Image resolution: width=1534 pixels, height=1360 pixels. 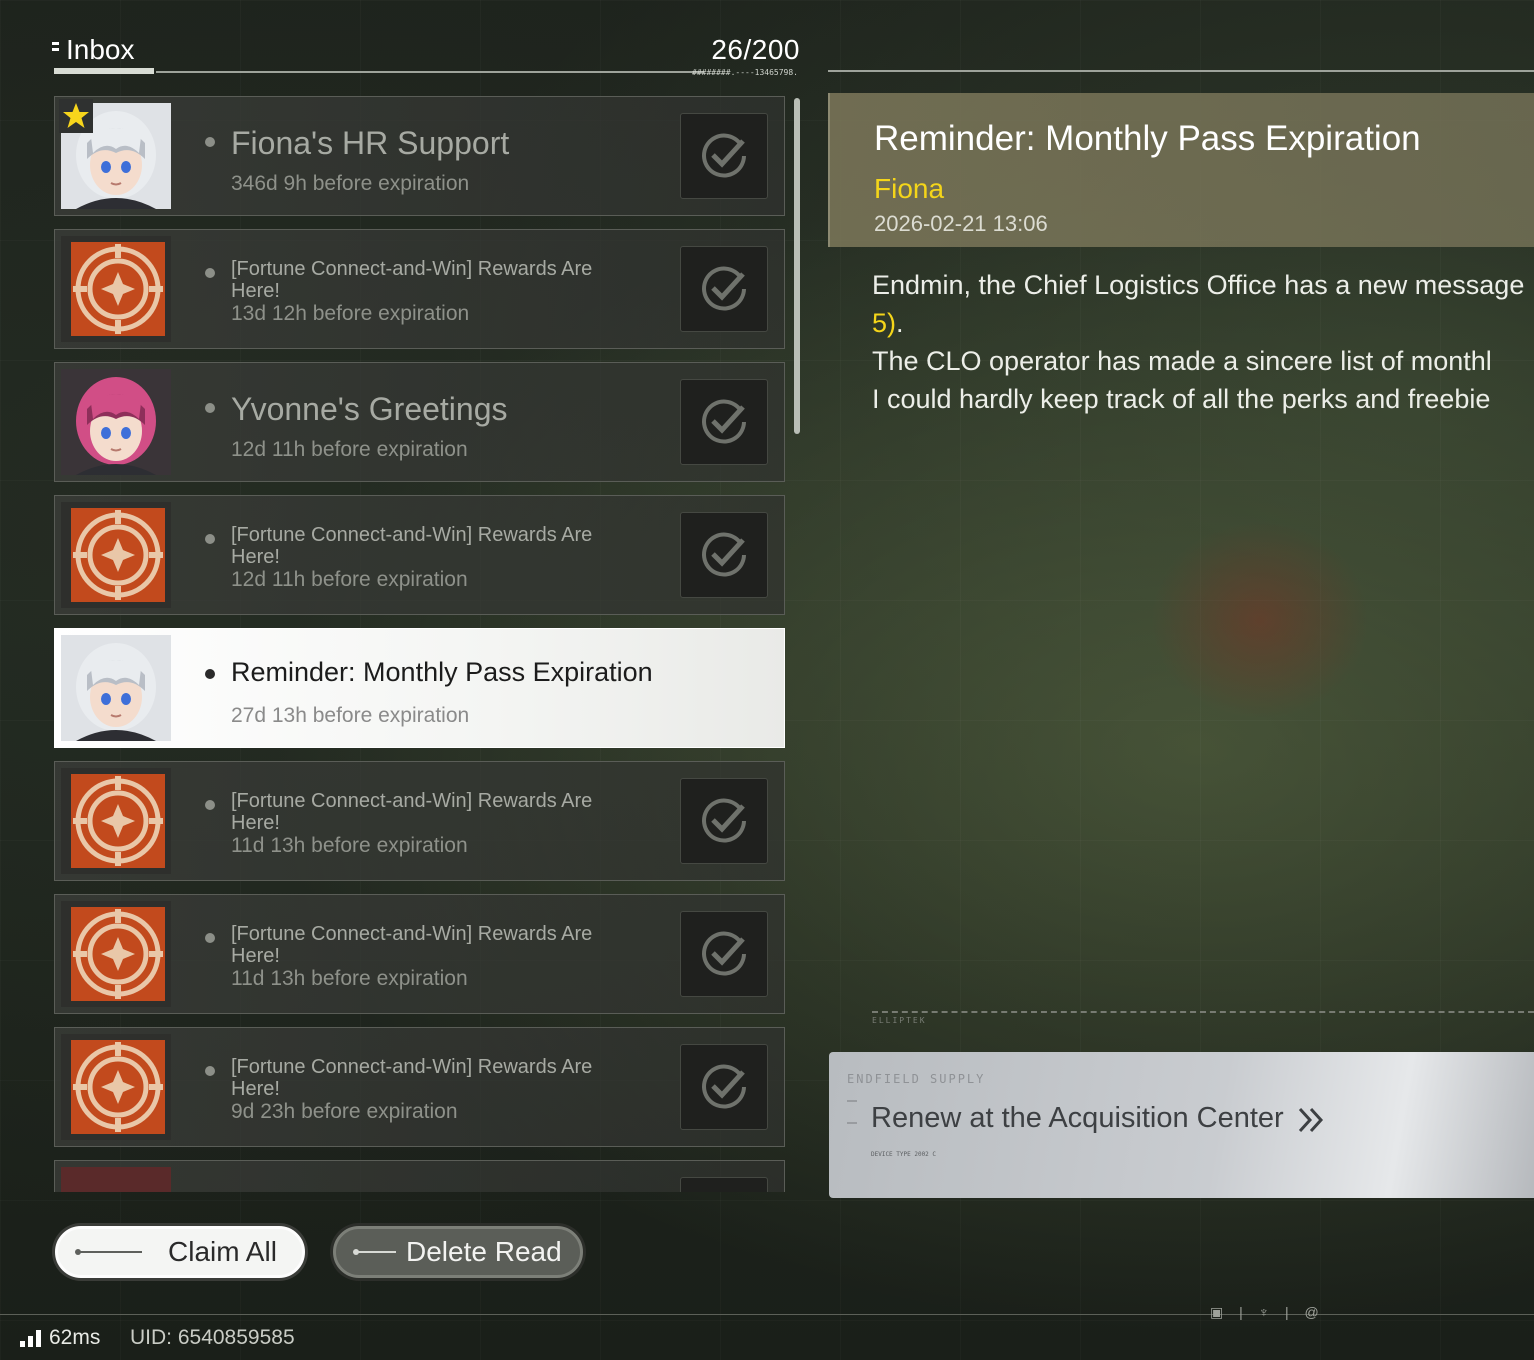 What do you see at coordinates (909, 188) in the screenshot?
I see `mail-sender: Fiona` at bounding box center [909, 188].